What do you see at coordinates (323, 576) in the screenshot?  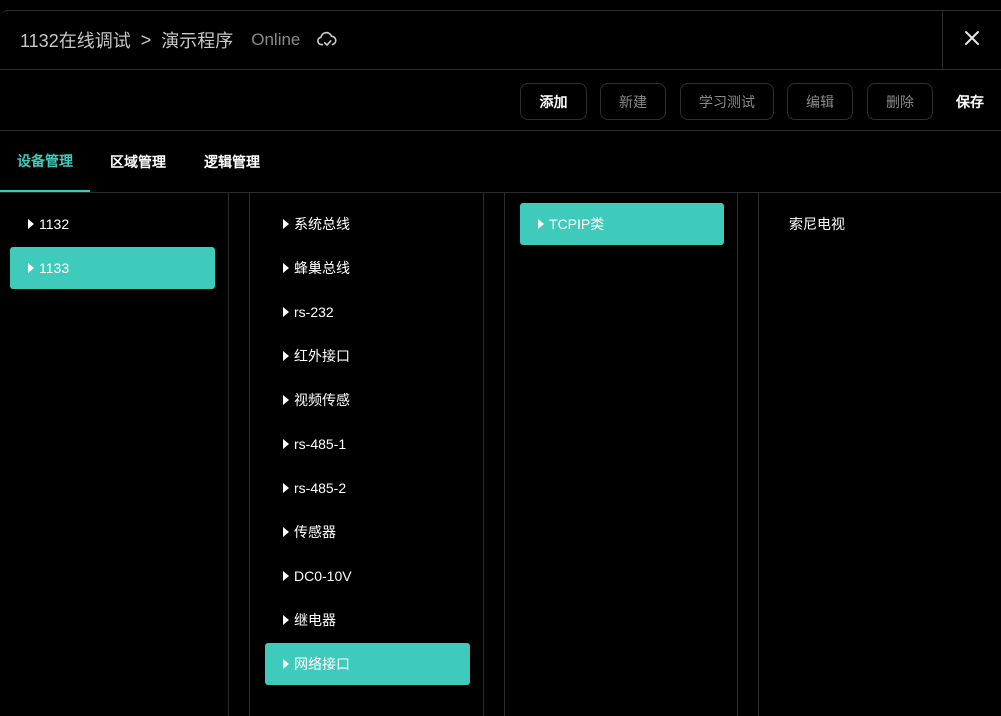 I see `list-item-label: DC0-10V` at bounding box center [323, 576].